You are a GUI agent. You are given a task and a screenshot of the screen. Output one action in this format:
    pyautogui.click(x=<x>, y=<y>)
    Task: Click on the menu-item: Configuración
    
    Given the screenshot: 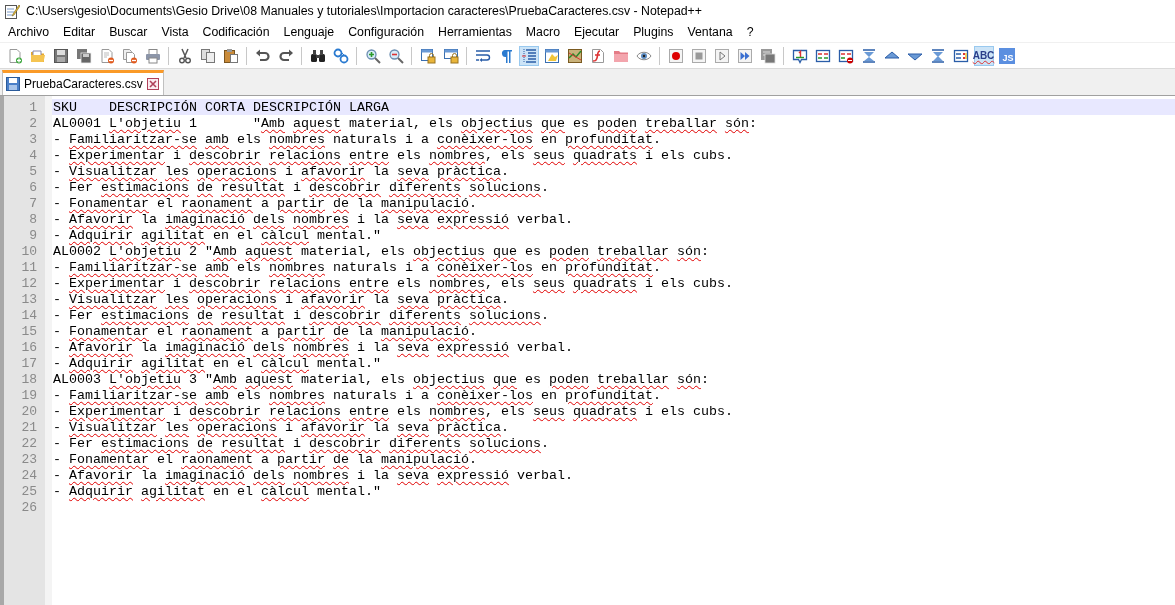 What is the action you would take?
    pyautogui.click(x=386, y=32)
    